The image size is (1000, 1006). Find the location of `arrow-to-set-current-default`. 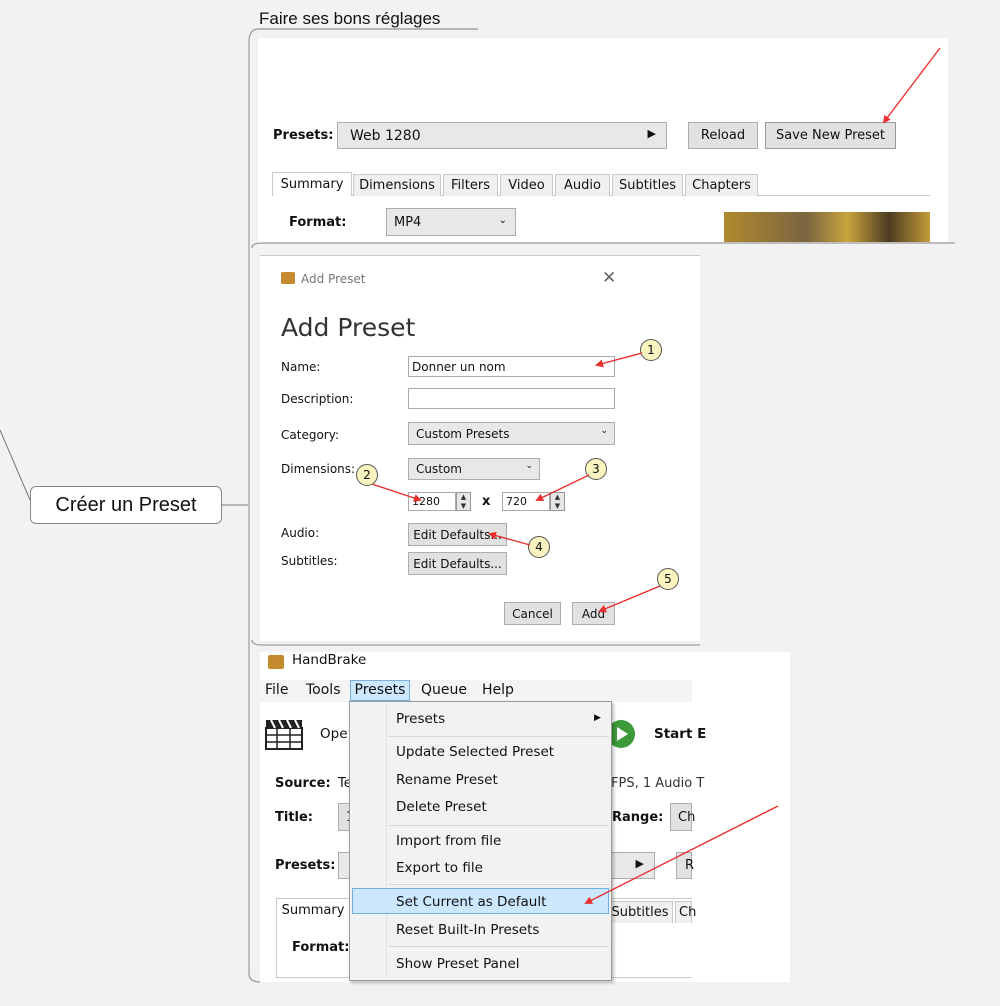

arrow-to-set-current-default is located at coordinates (681, 854).